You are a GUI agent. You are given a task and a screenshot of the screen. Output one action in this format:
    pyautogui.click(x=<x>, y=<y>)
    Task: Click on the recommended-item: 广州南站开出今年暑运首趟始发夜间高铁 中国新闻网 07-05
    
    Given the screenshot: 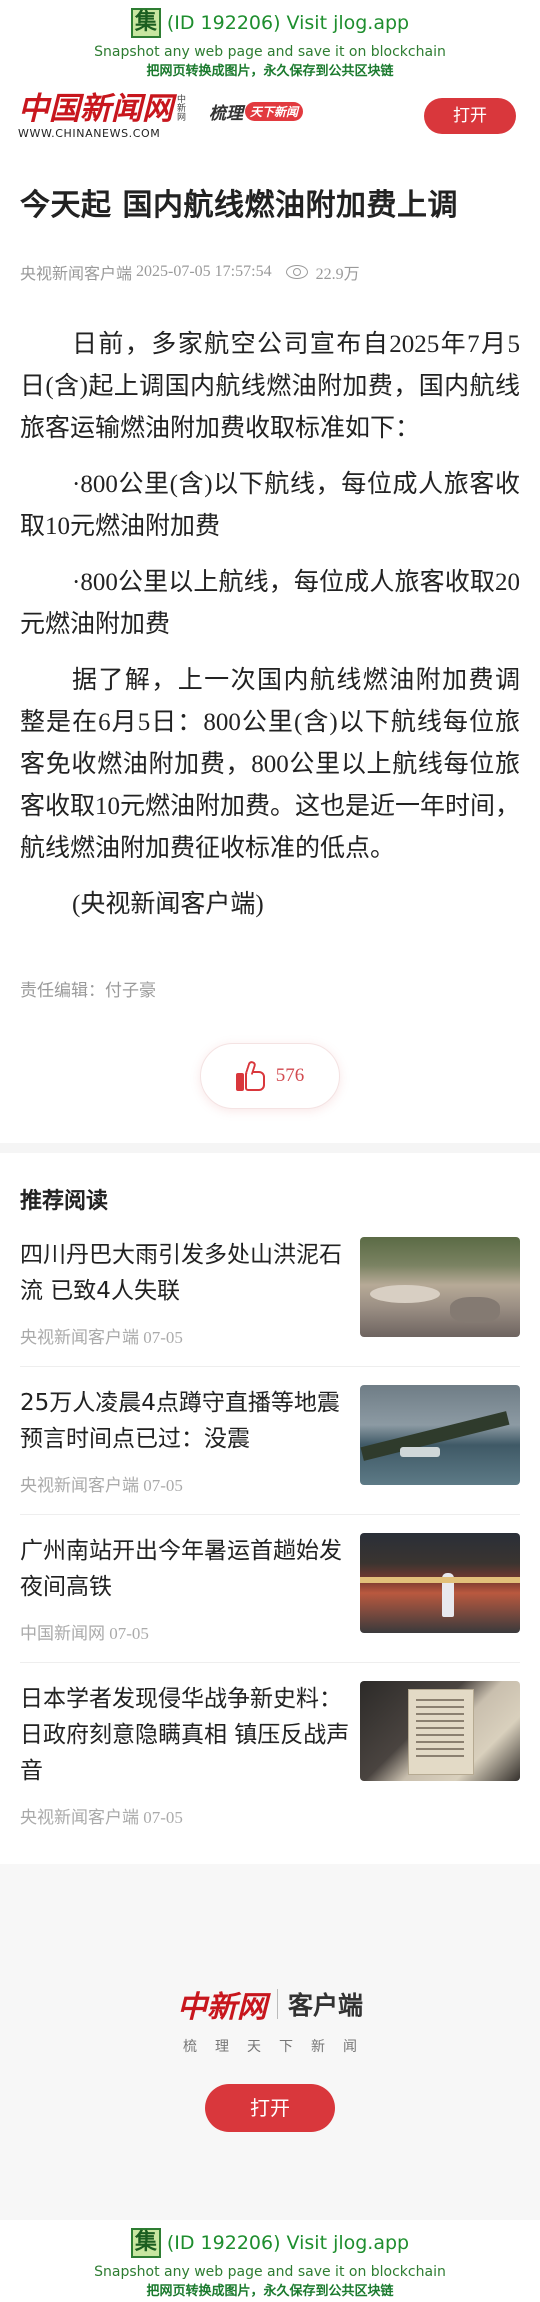 What is the action you would take?
    pyautogui.click(x=270, y=1598)
    